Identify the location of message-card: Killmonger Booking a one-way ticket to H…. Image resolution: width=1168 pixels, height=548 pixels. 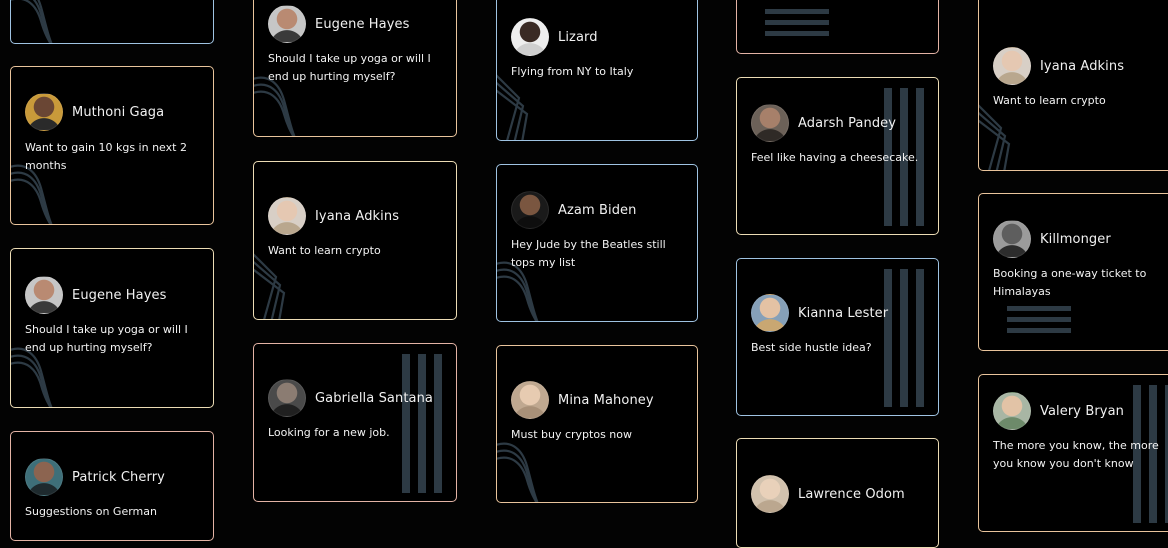
(1073, 272).